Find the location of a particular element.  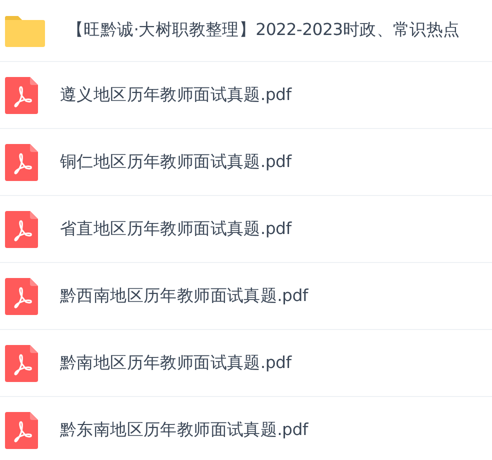

file-name: 遵义地区历年教师面试真题.pdf is located at coordinates (176, 95).